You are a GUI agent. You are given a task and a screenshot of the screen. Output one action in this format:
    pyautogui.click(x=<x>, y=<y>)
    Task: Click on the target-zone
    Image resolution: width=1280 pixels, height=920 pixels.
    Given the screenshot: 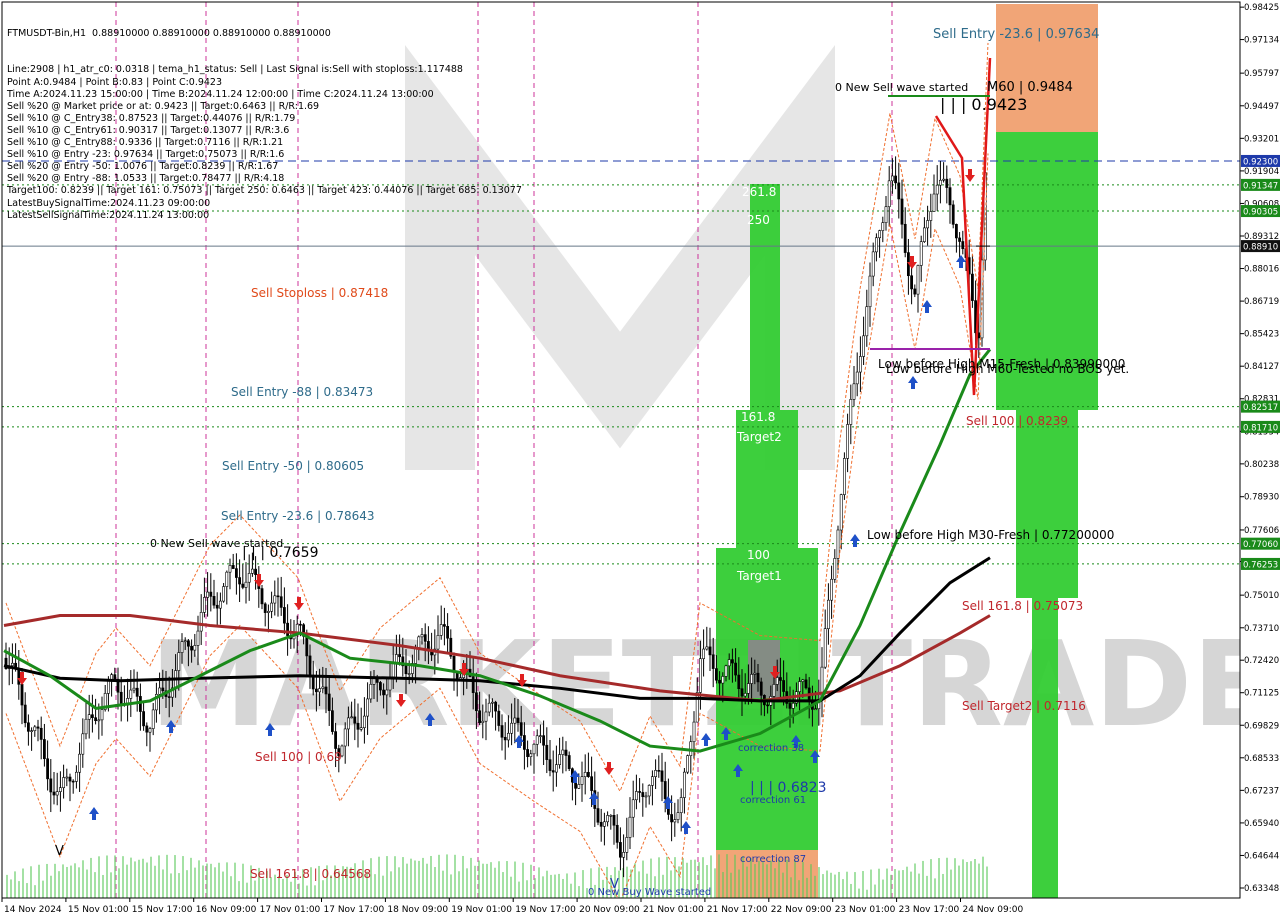 What is the action you would take?
    pyautogui.click(x=1045, y=748)
    